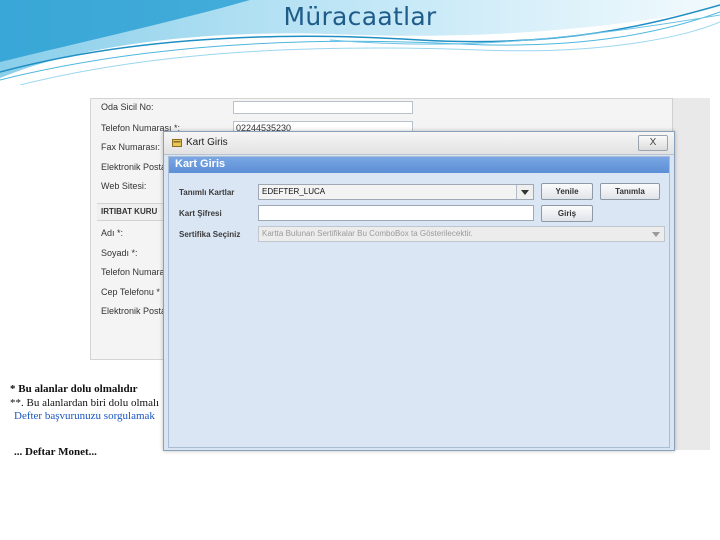 This screenshot has width=720, height=540. I want to click on close-icon: X, so click(653, 142).